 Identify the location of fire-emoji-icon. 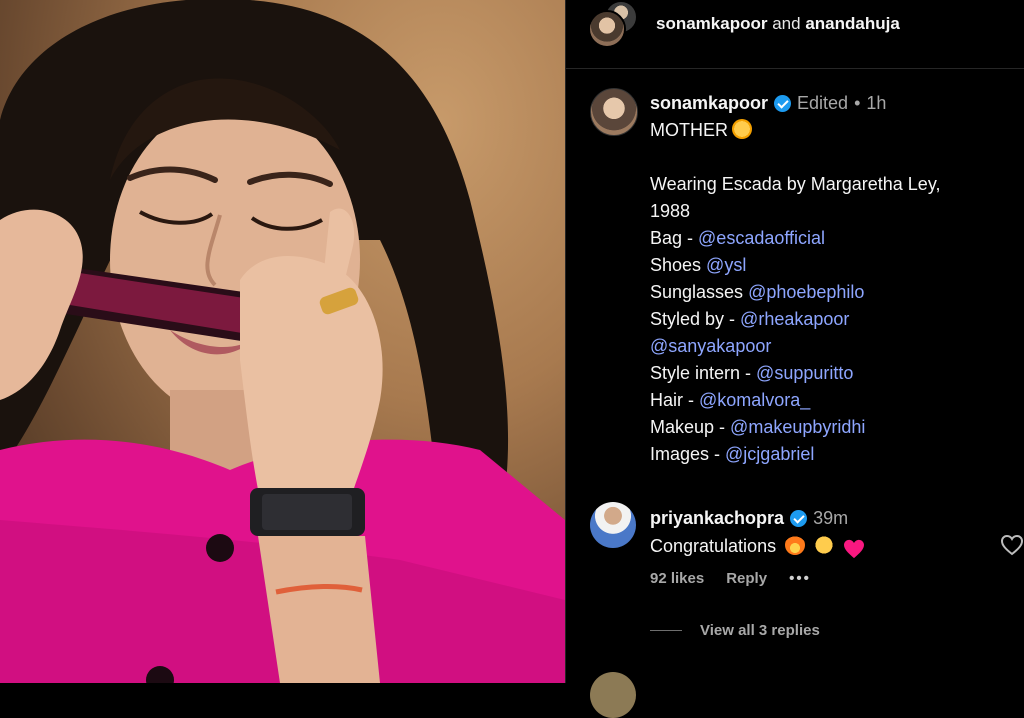
(795, 545).